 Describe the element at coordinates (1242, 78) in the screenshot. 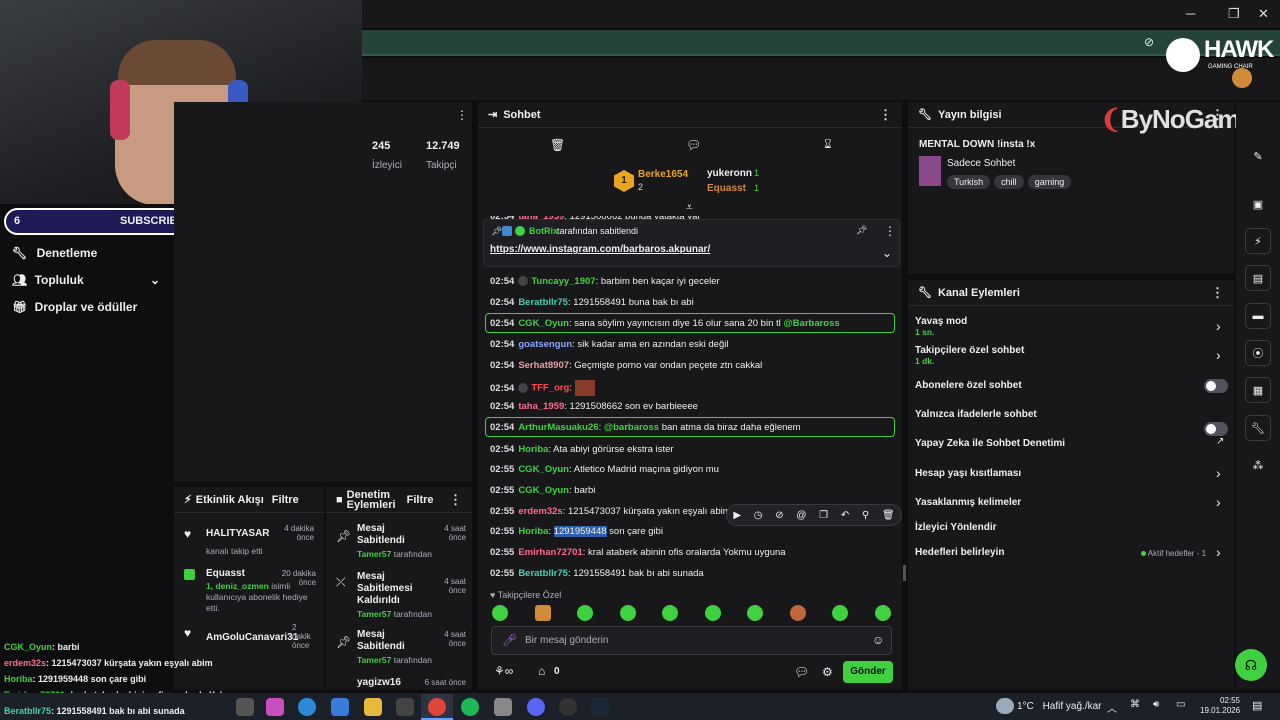

I see `avatar` at that location.